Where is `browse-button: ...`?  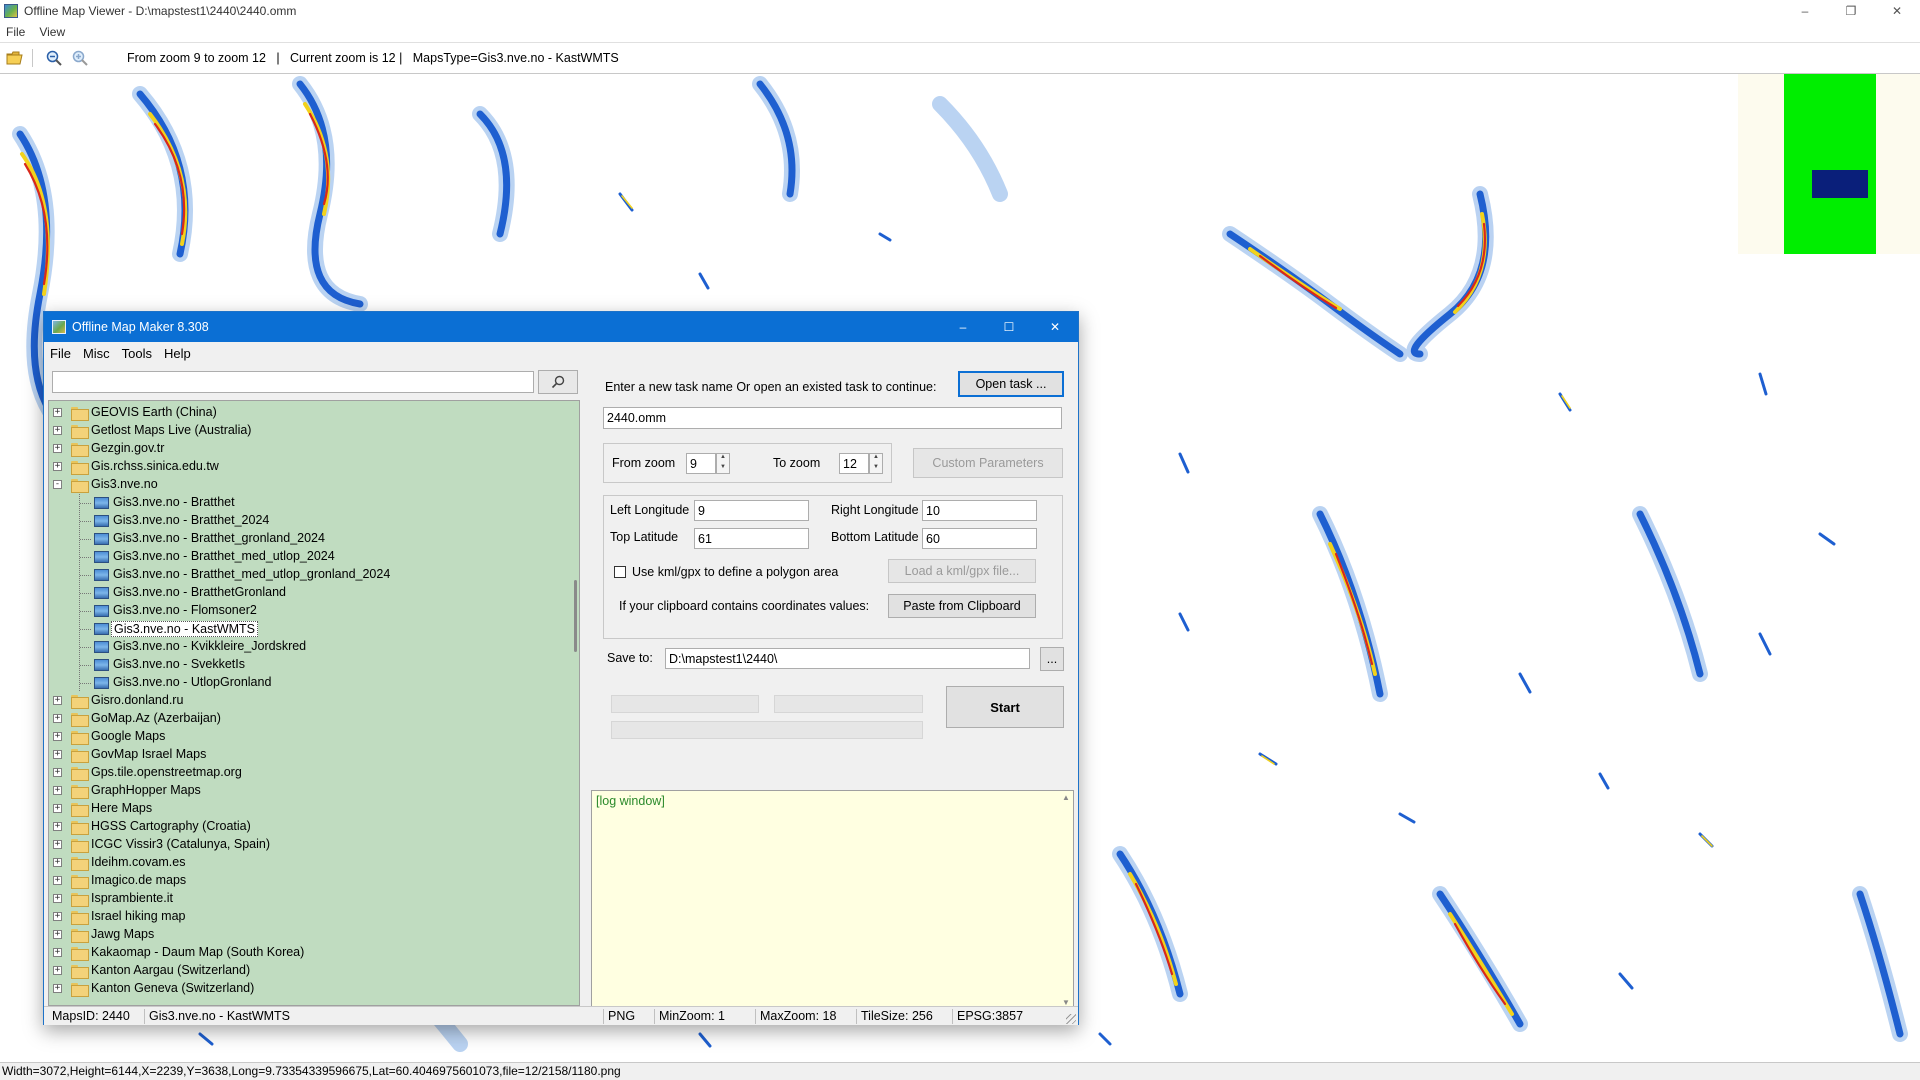 browse-button: ... is located at coordinates (1052, 659).